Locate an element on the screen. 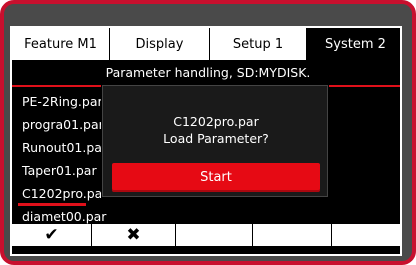  tab-bar: Feature M1 Display Setup 1 System 2 is located at coordinates (206, 44).